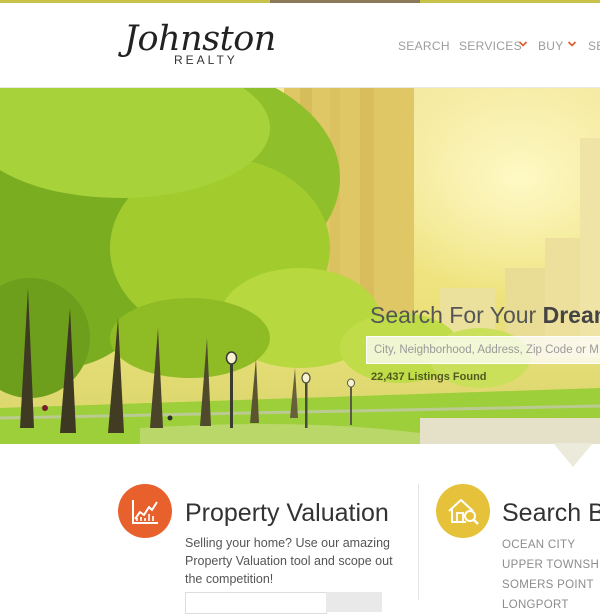  I want to click on hero-title-bold: Dream, so click(571, 315).